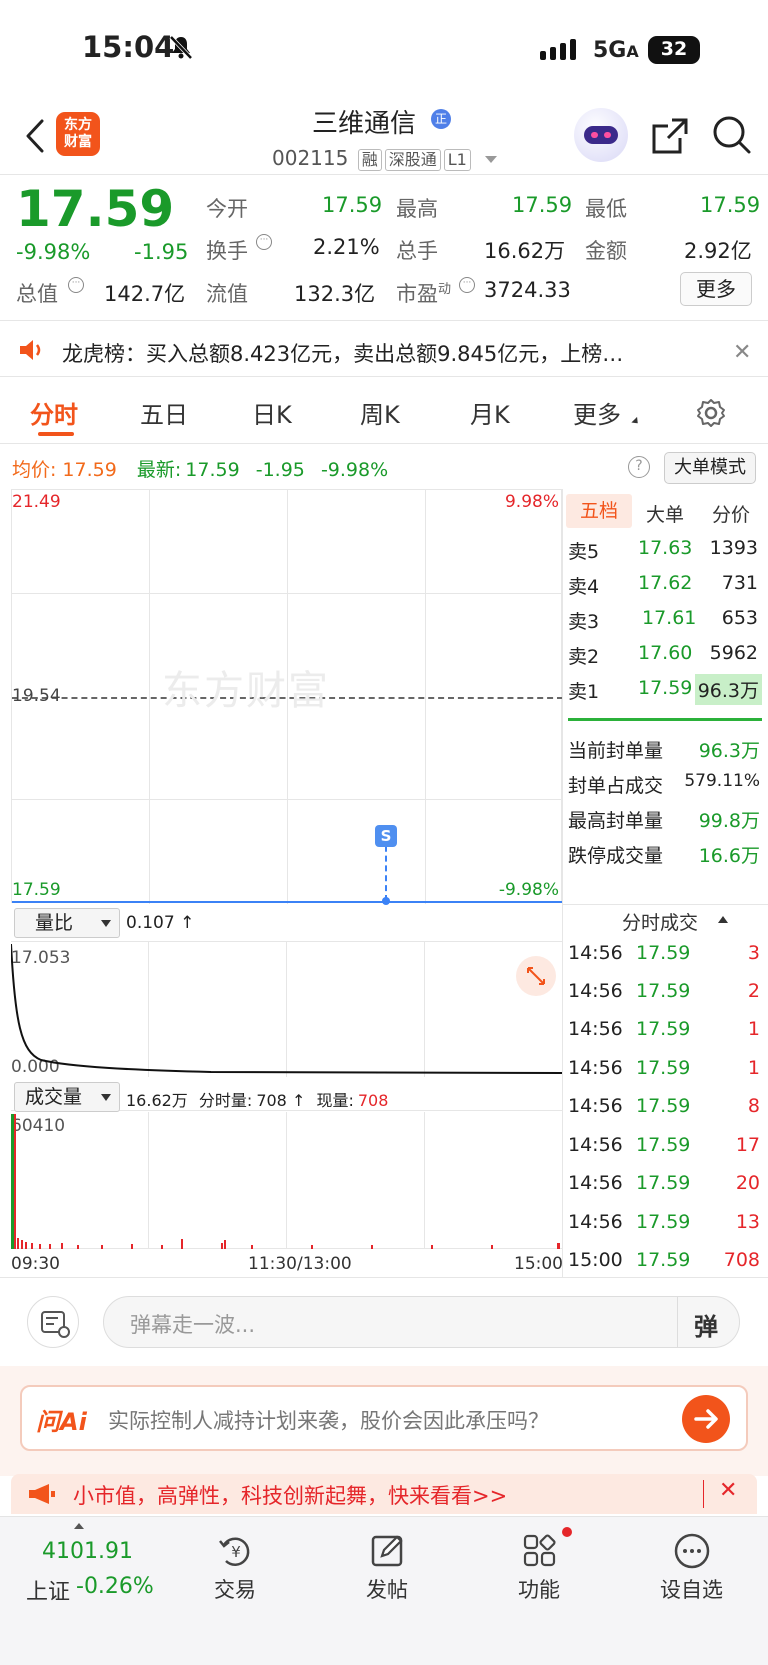 This screenshot has height=1665, width=768. I want to click on float-label: 流值, so click(227, 294).